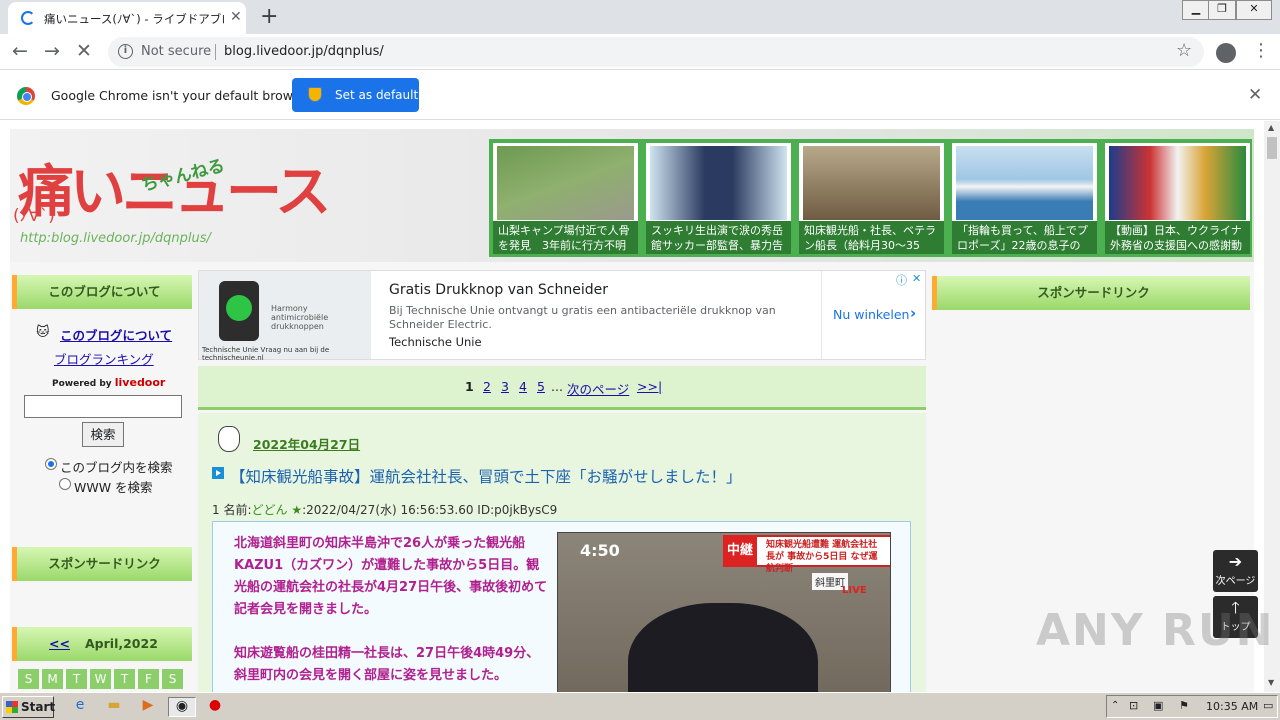 The height and width of the screenshot is (720, 1280). What do you see at coordinates (239, 311) in the screenshot?
I see `green-push-button-image` at bounding box center [239, 311].